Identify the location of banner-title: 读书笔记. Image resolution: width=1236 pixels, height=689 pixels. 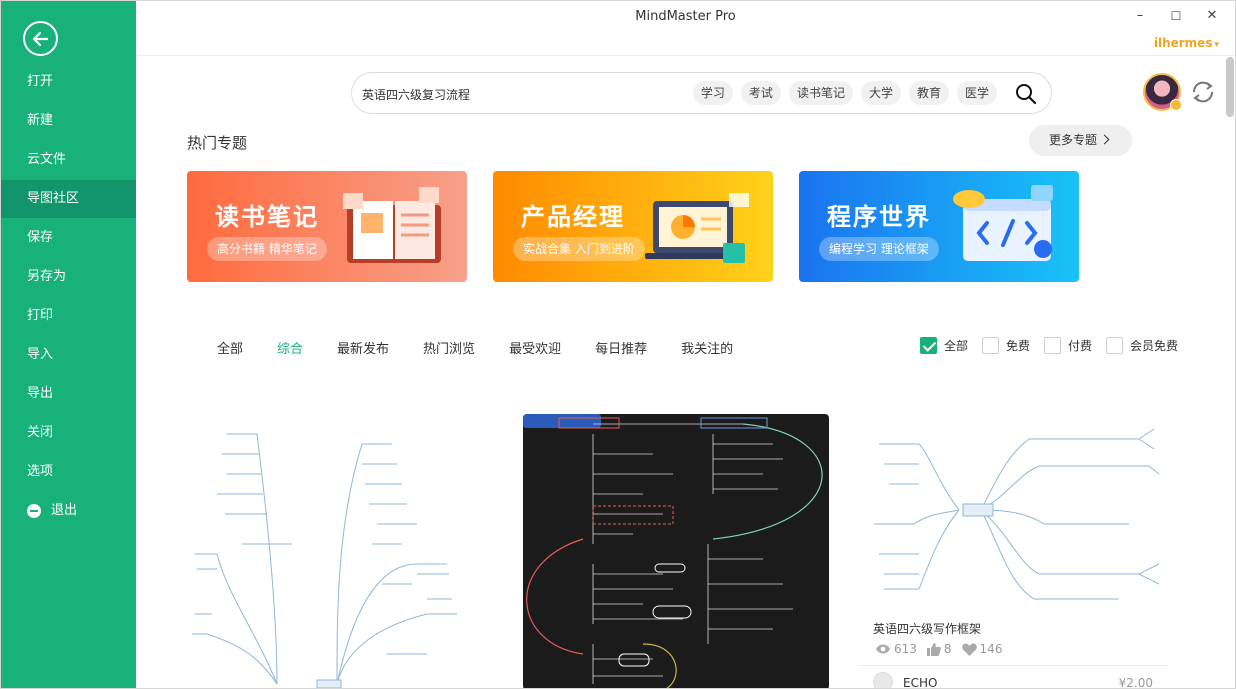
(267, 217).